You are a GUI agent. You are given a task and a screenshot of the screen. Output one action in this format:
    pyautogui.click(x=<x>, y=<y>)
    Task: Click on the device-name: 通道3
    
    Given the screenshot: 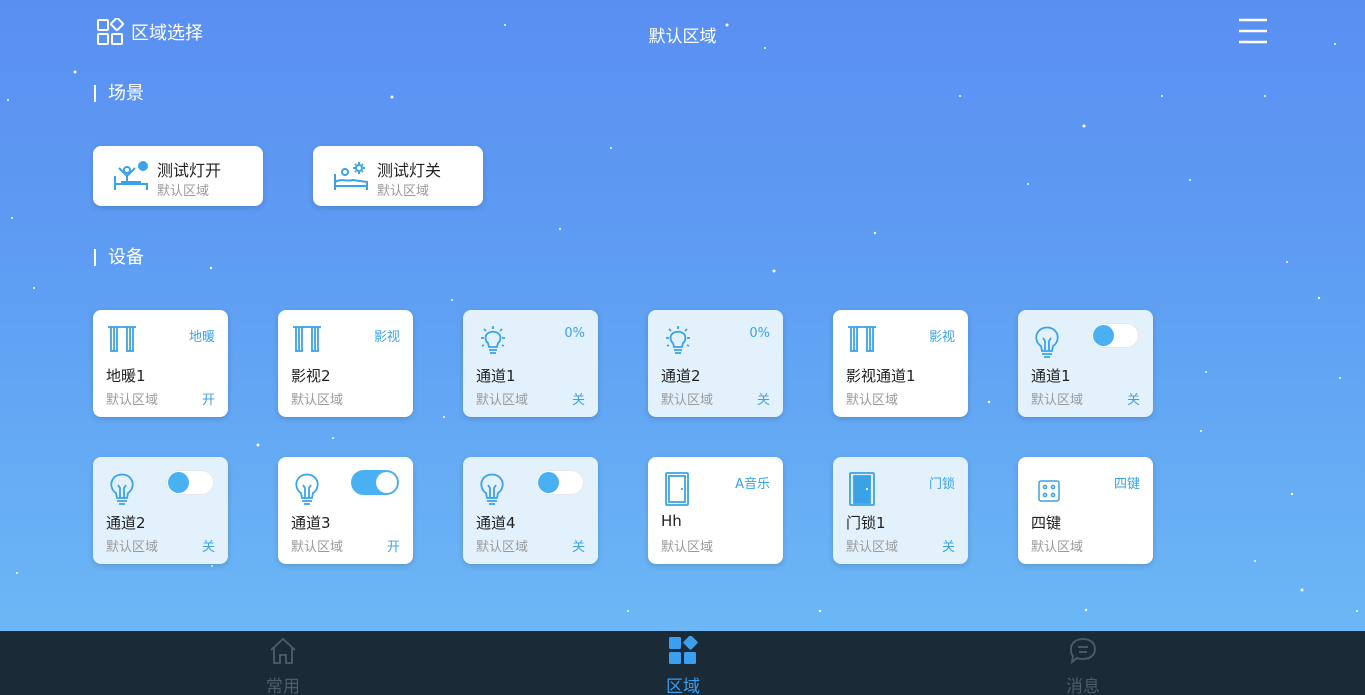 What is the action you would take?
    pyautogui.click(x=311, y=523)
    